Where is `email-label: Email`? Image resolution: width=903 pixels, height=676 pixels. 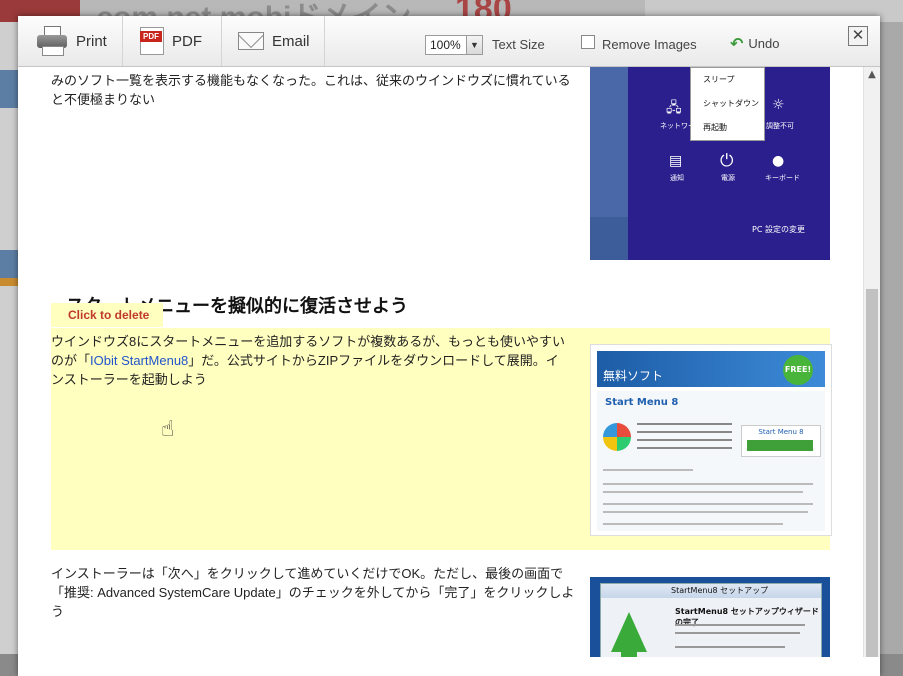 email-label: Email is located at coordinates (291, 41).